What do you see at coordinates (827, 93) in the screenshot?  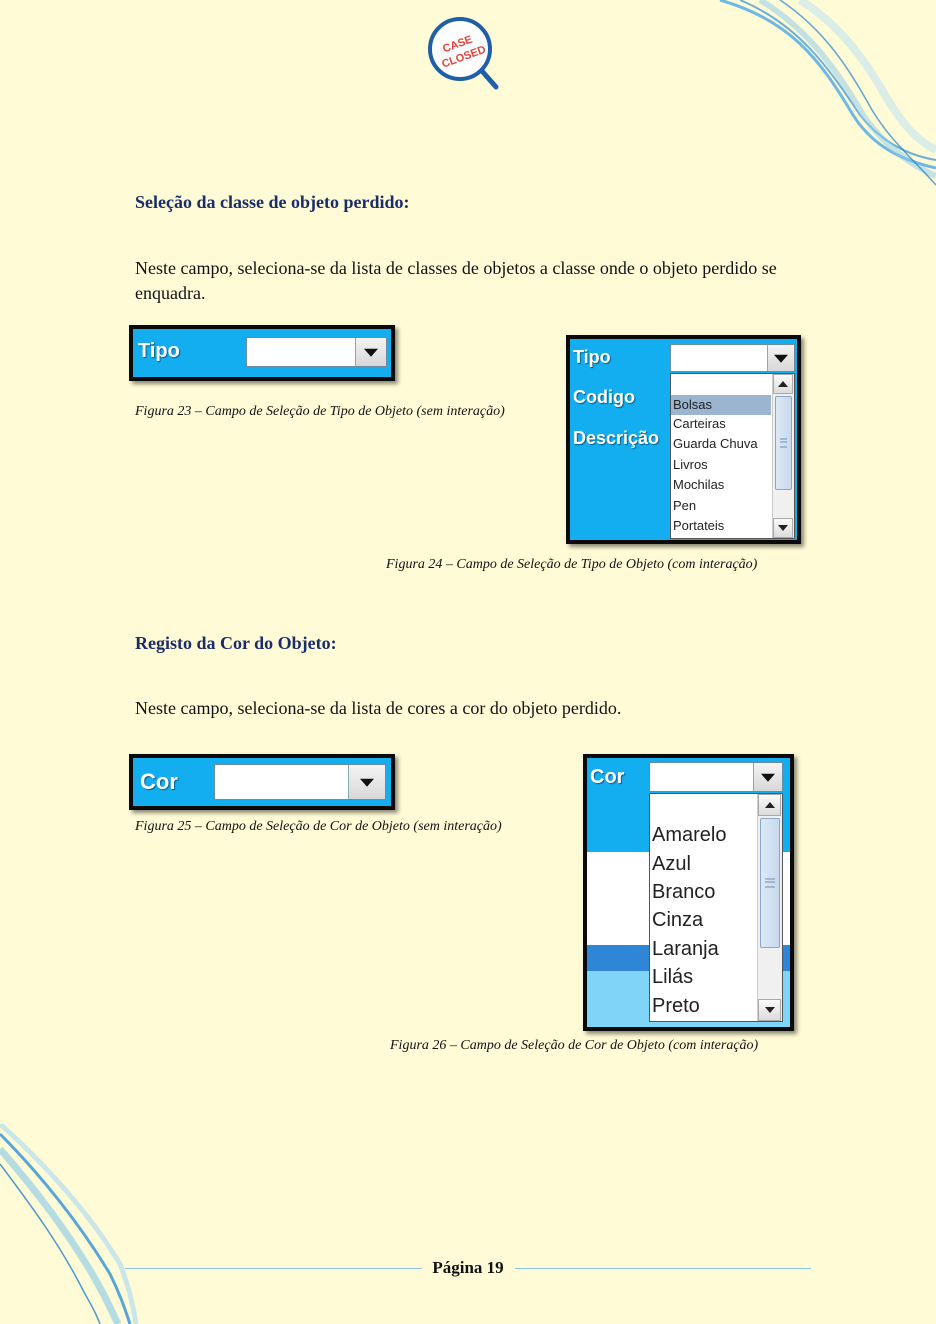 I see `top-right-wave-decoration` at bounding box center [827, 93].